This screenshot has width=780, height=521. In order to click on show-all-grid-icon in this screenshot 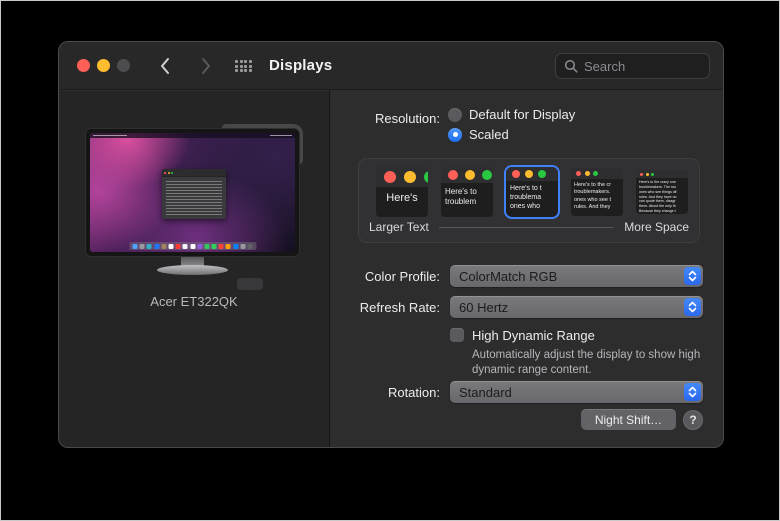, I will do `click(243, 66)`.